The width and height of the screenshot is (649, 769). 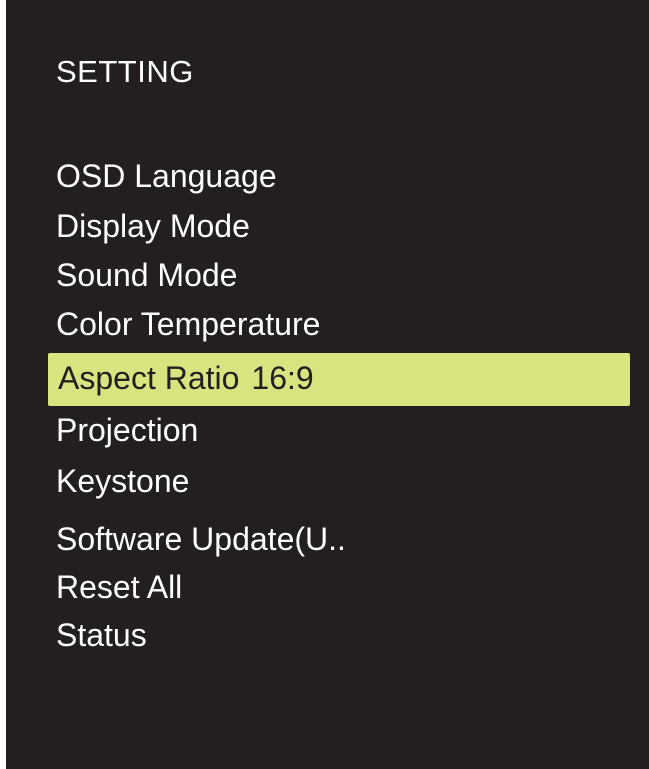 What do you see at coordinates (339, 379) in the screenshot?
I see `menu-item-aspect-ratio: Aspect Ratio 16:9` at bounding box center [339, 379].